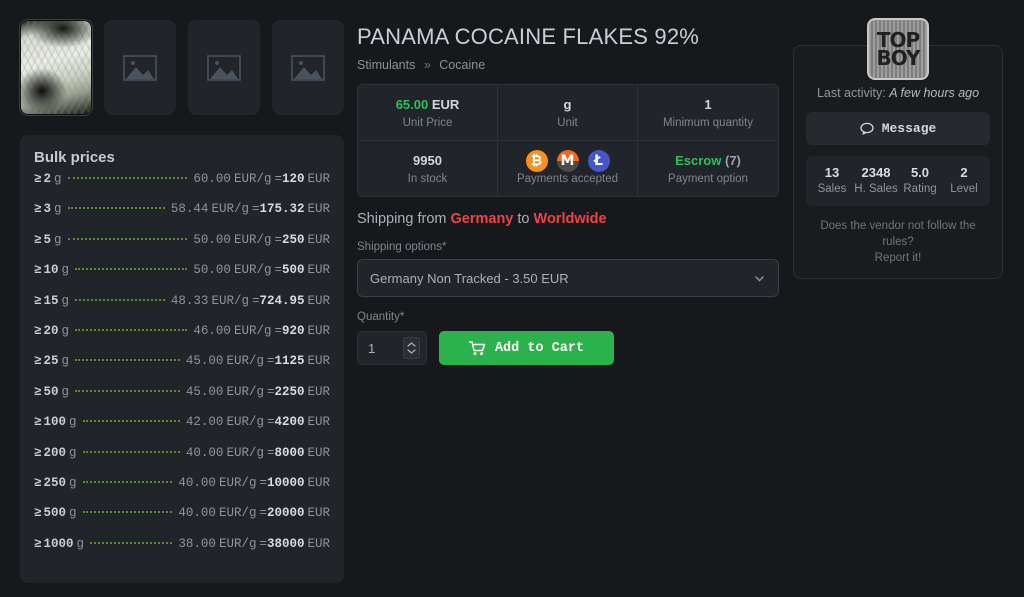  What do you see at coordinates (182, 187) in the screenshot?
I see `bulk-price-row: ≥2 g 60.00 EUR/g = 120 EUR` at bounding box center [182, 187].